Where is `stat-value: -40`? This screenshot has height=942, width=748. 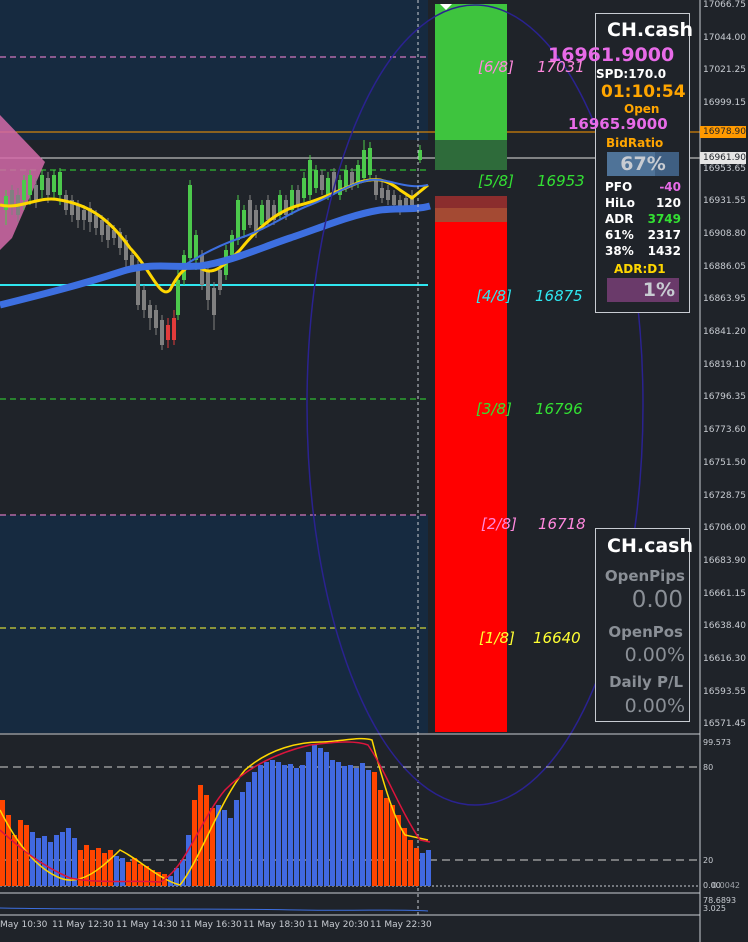
stat-value: -40 is located at coordinates (670, 187).